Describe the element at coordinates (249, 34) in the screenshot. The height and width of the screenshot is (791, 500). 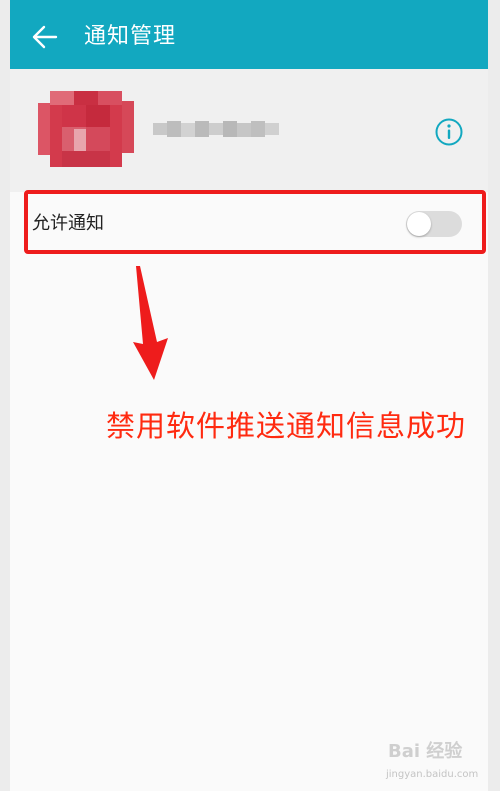
I see `title-bar: 通知管理` at that location.